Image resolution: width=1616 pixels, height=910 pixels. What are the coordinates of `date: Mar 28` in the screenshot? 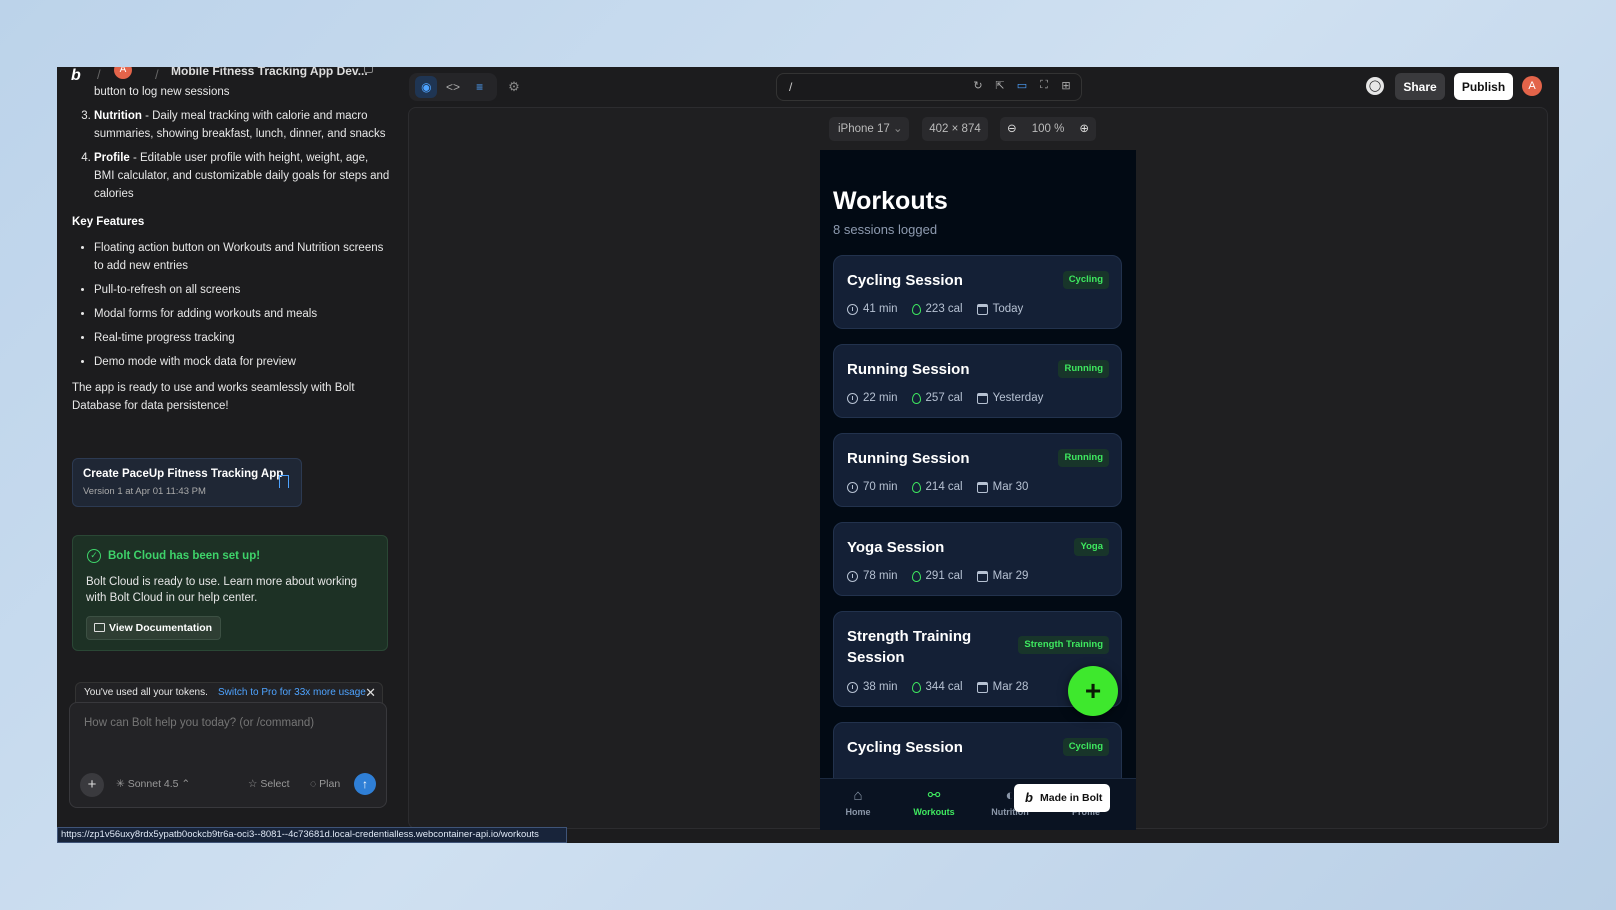 It's located at (1002, 687).